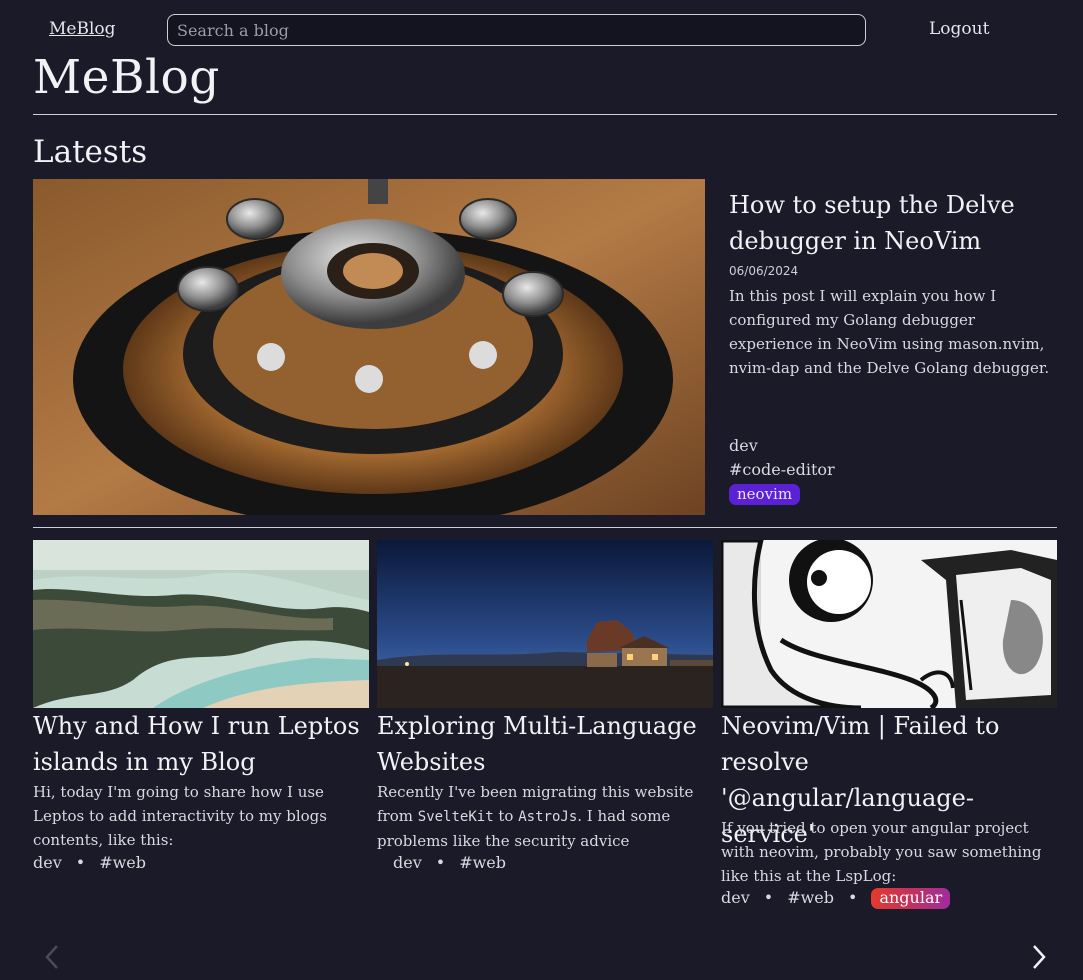 The width and height of the screenshot is (1083, 980). I want to click on top-nav: MeBlog Logout, so click(541, 27).